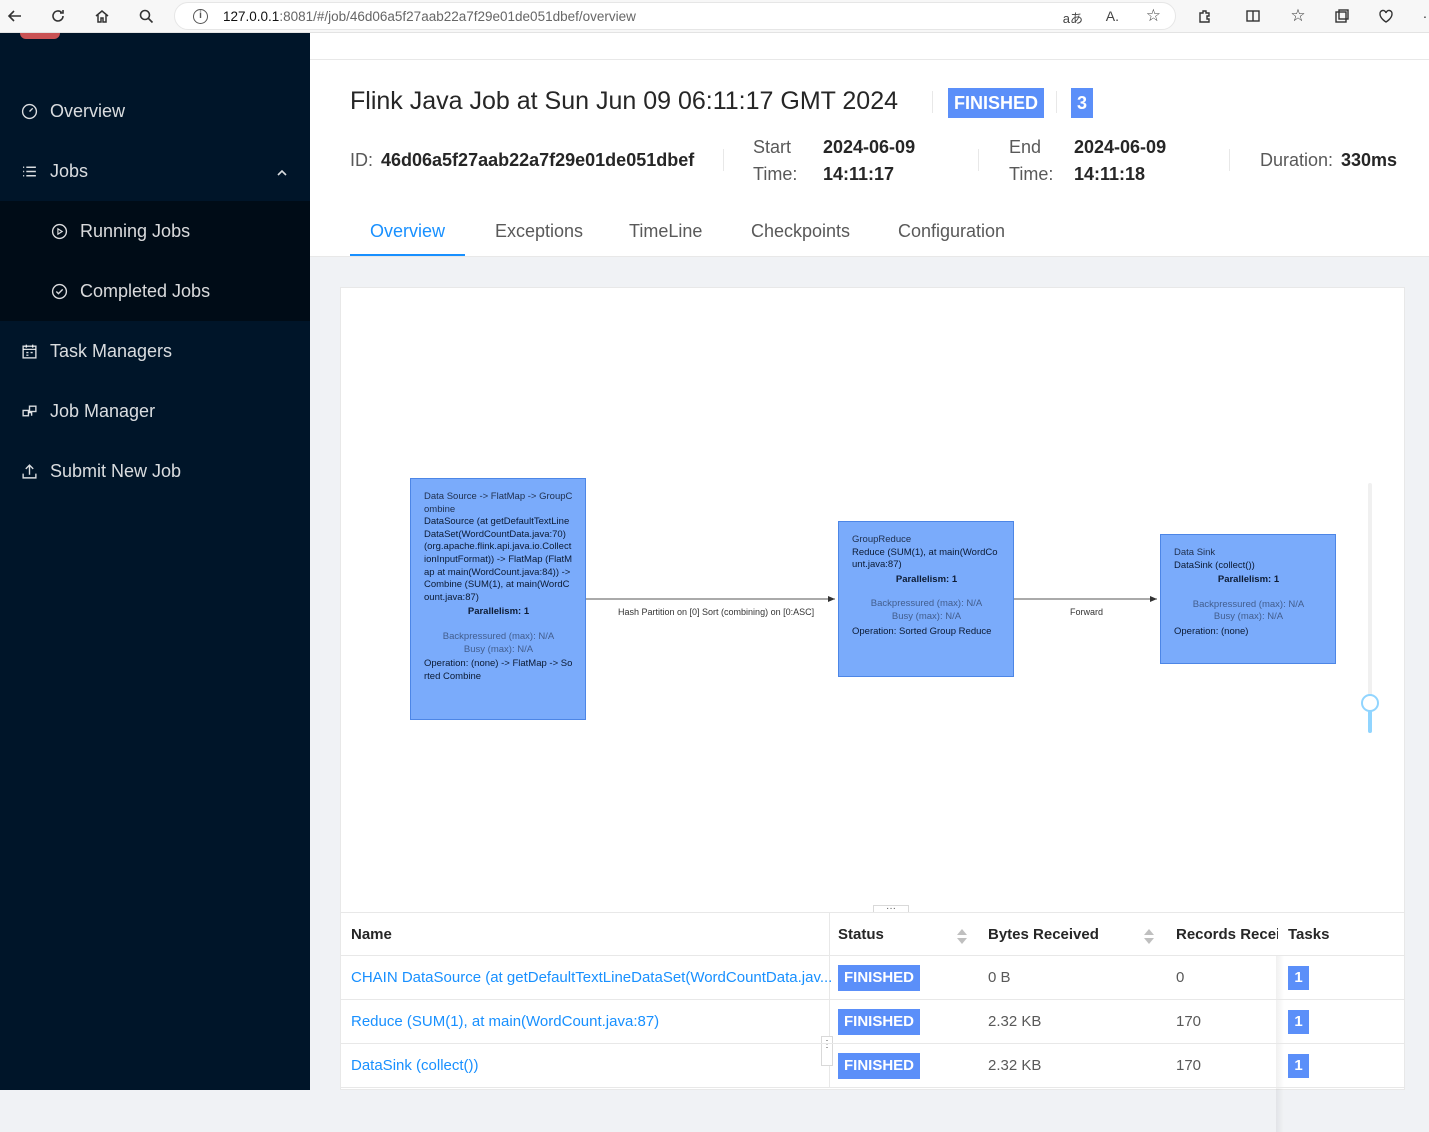 The width and height of the screenshot is (1429, 1132). I want to click on logo, so click(40, 36).